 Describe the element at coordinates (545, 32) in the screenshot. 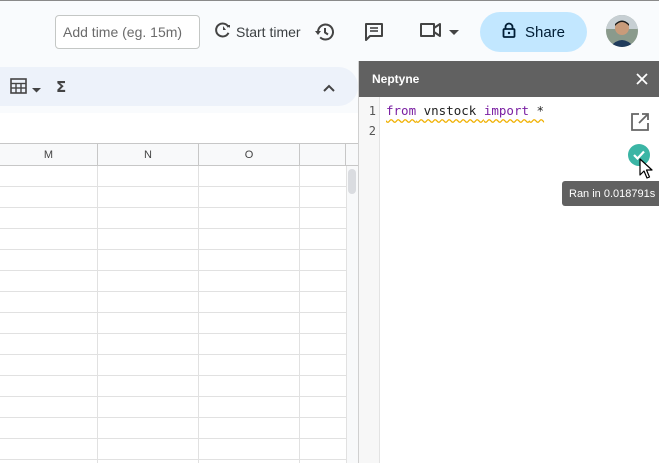

I see `share-label: Share` at that location.